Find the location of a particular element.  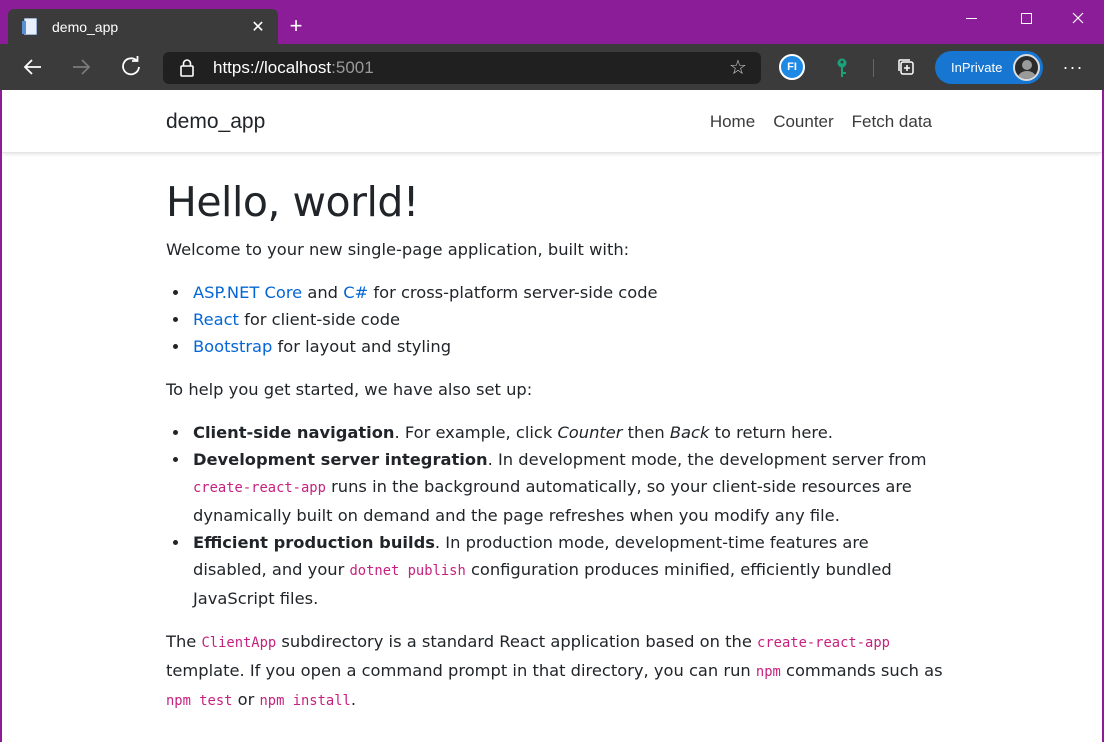

collections-icon is located at coordinates (906, 67).